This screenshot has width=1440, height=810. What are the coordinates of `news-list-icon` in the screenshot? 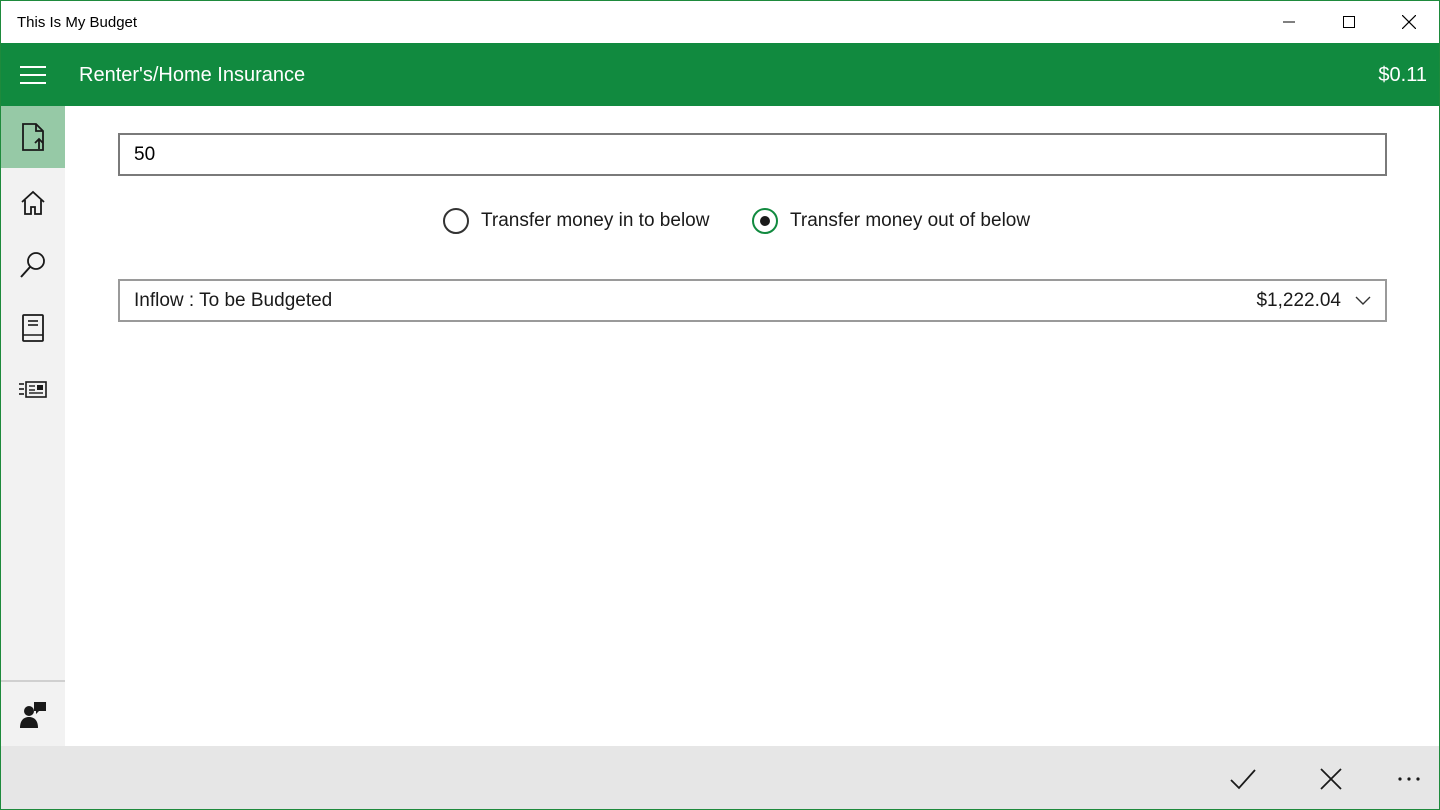 It's located at (33, 389).